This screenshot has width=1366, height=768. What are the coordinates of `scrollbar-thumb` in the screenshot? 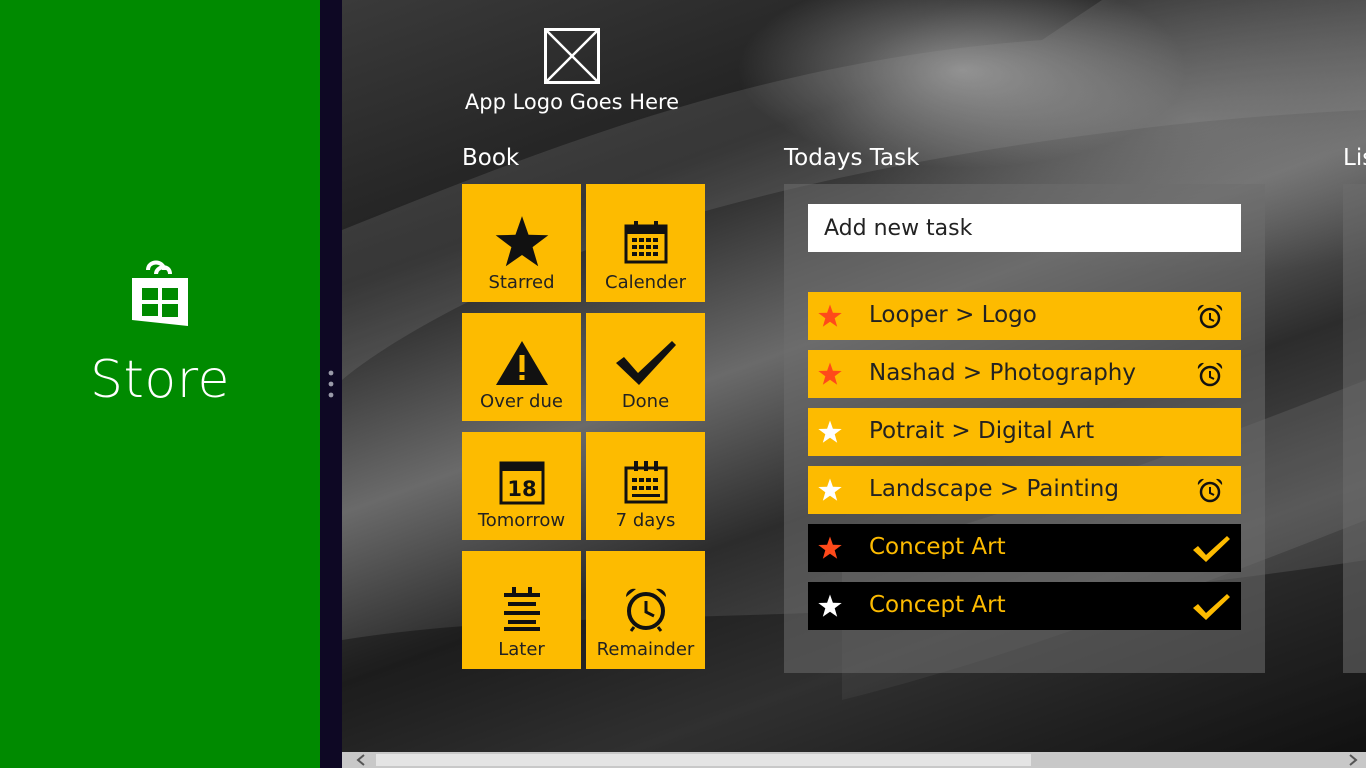 It's located at (703, 760).